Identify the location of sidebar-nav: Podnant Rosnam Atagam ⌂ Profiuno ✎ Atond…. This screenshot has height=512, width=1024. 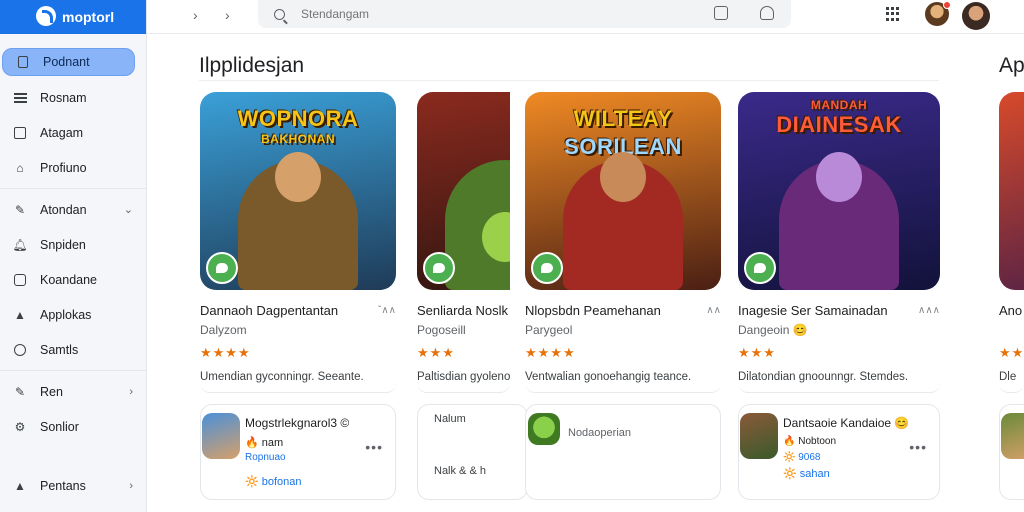
(73, 273).